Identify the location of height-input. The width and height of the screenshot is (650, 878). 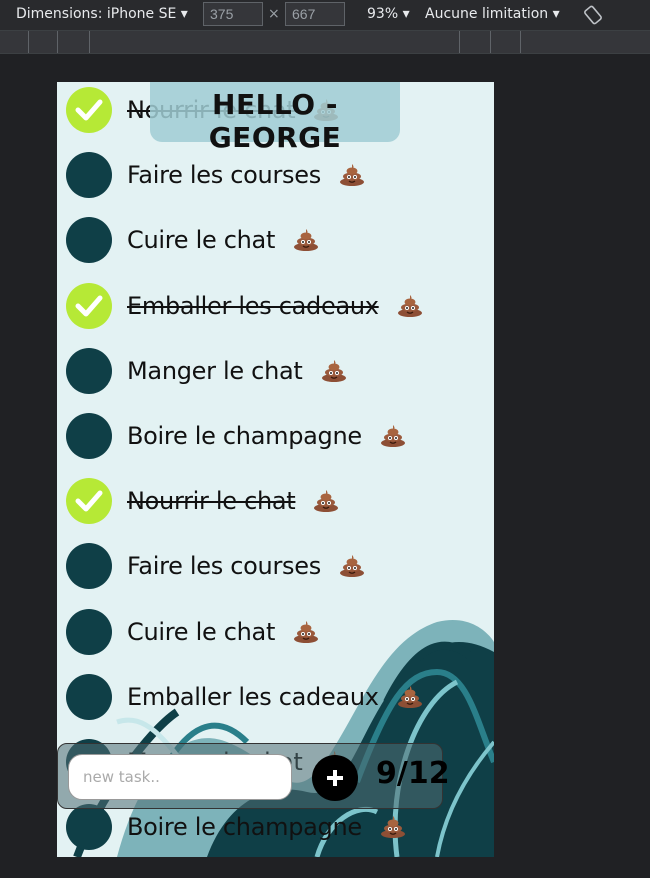
(315, 14).